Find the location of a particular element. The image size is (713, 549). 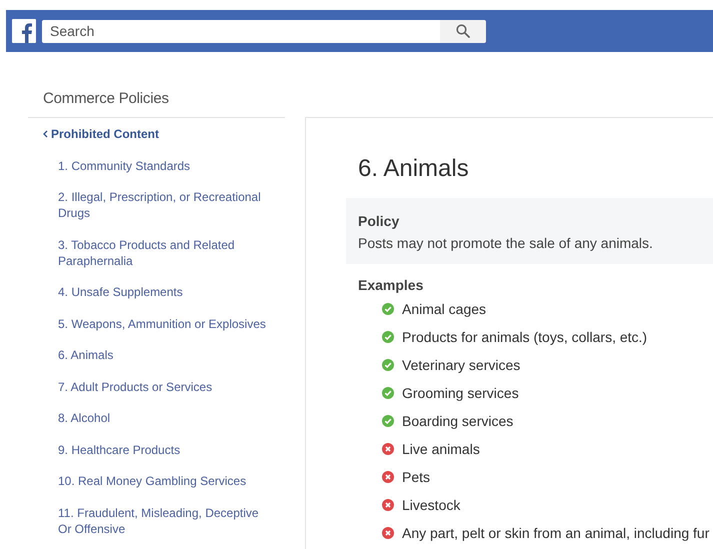

policy-heading: Policy is located at coordinates (379, 221).